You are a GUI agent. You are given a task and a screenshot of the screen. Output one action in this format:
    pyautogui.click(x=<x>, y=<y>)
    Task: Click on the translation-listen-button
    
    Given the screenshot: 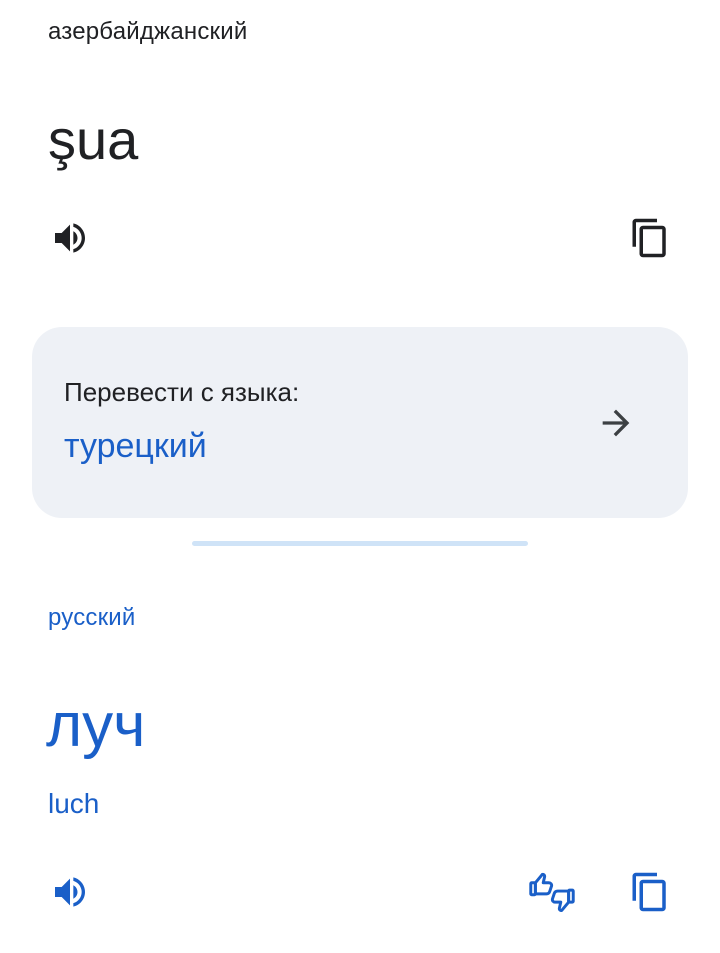 What is the action you would take?
    pyautogui.click(x=70, y=892)
    